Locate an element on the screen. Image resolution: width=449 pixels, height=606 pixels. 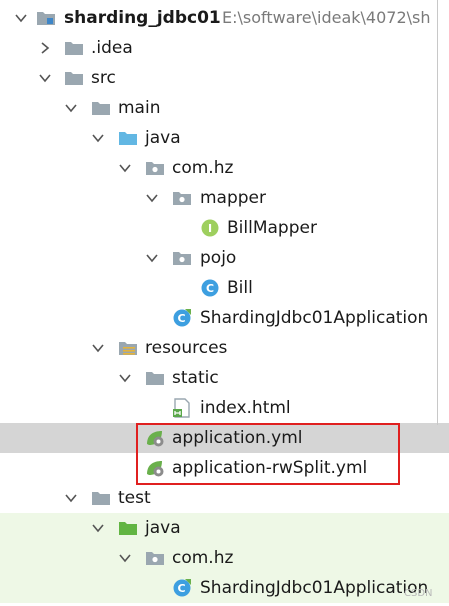
tree-item-label: pojo is located at coordinates (218, 258).